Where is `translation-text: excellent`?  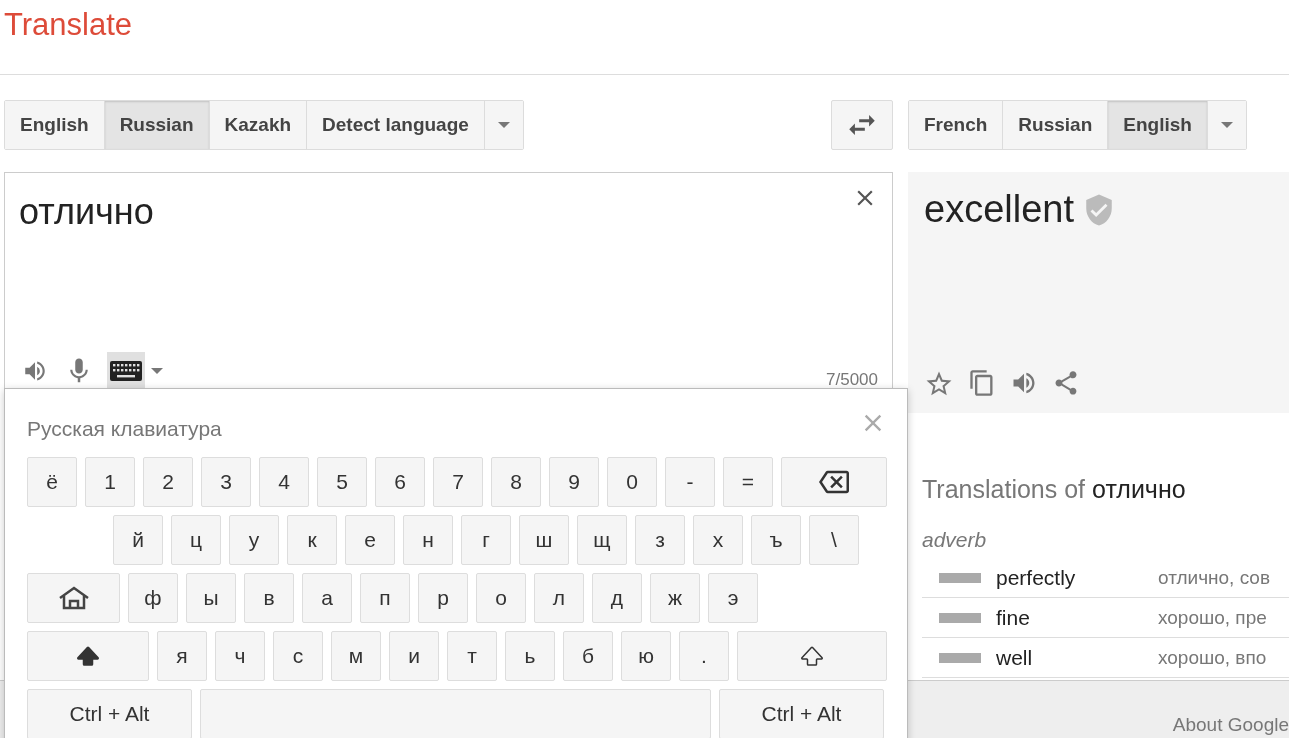
translation-text: excellent is located at coordinates (999, 209).